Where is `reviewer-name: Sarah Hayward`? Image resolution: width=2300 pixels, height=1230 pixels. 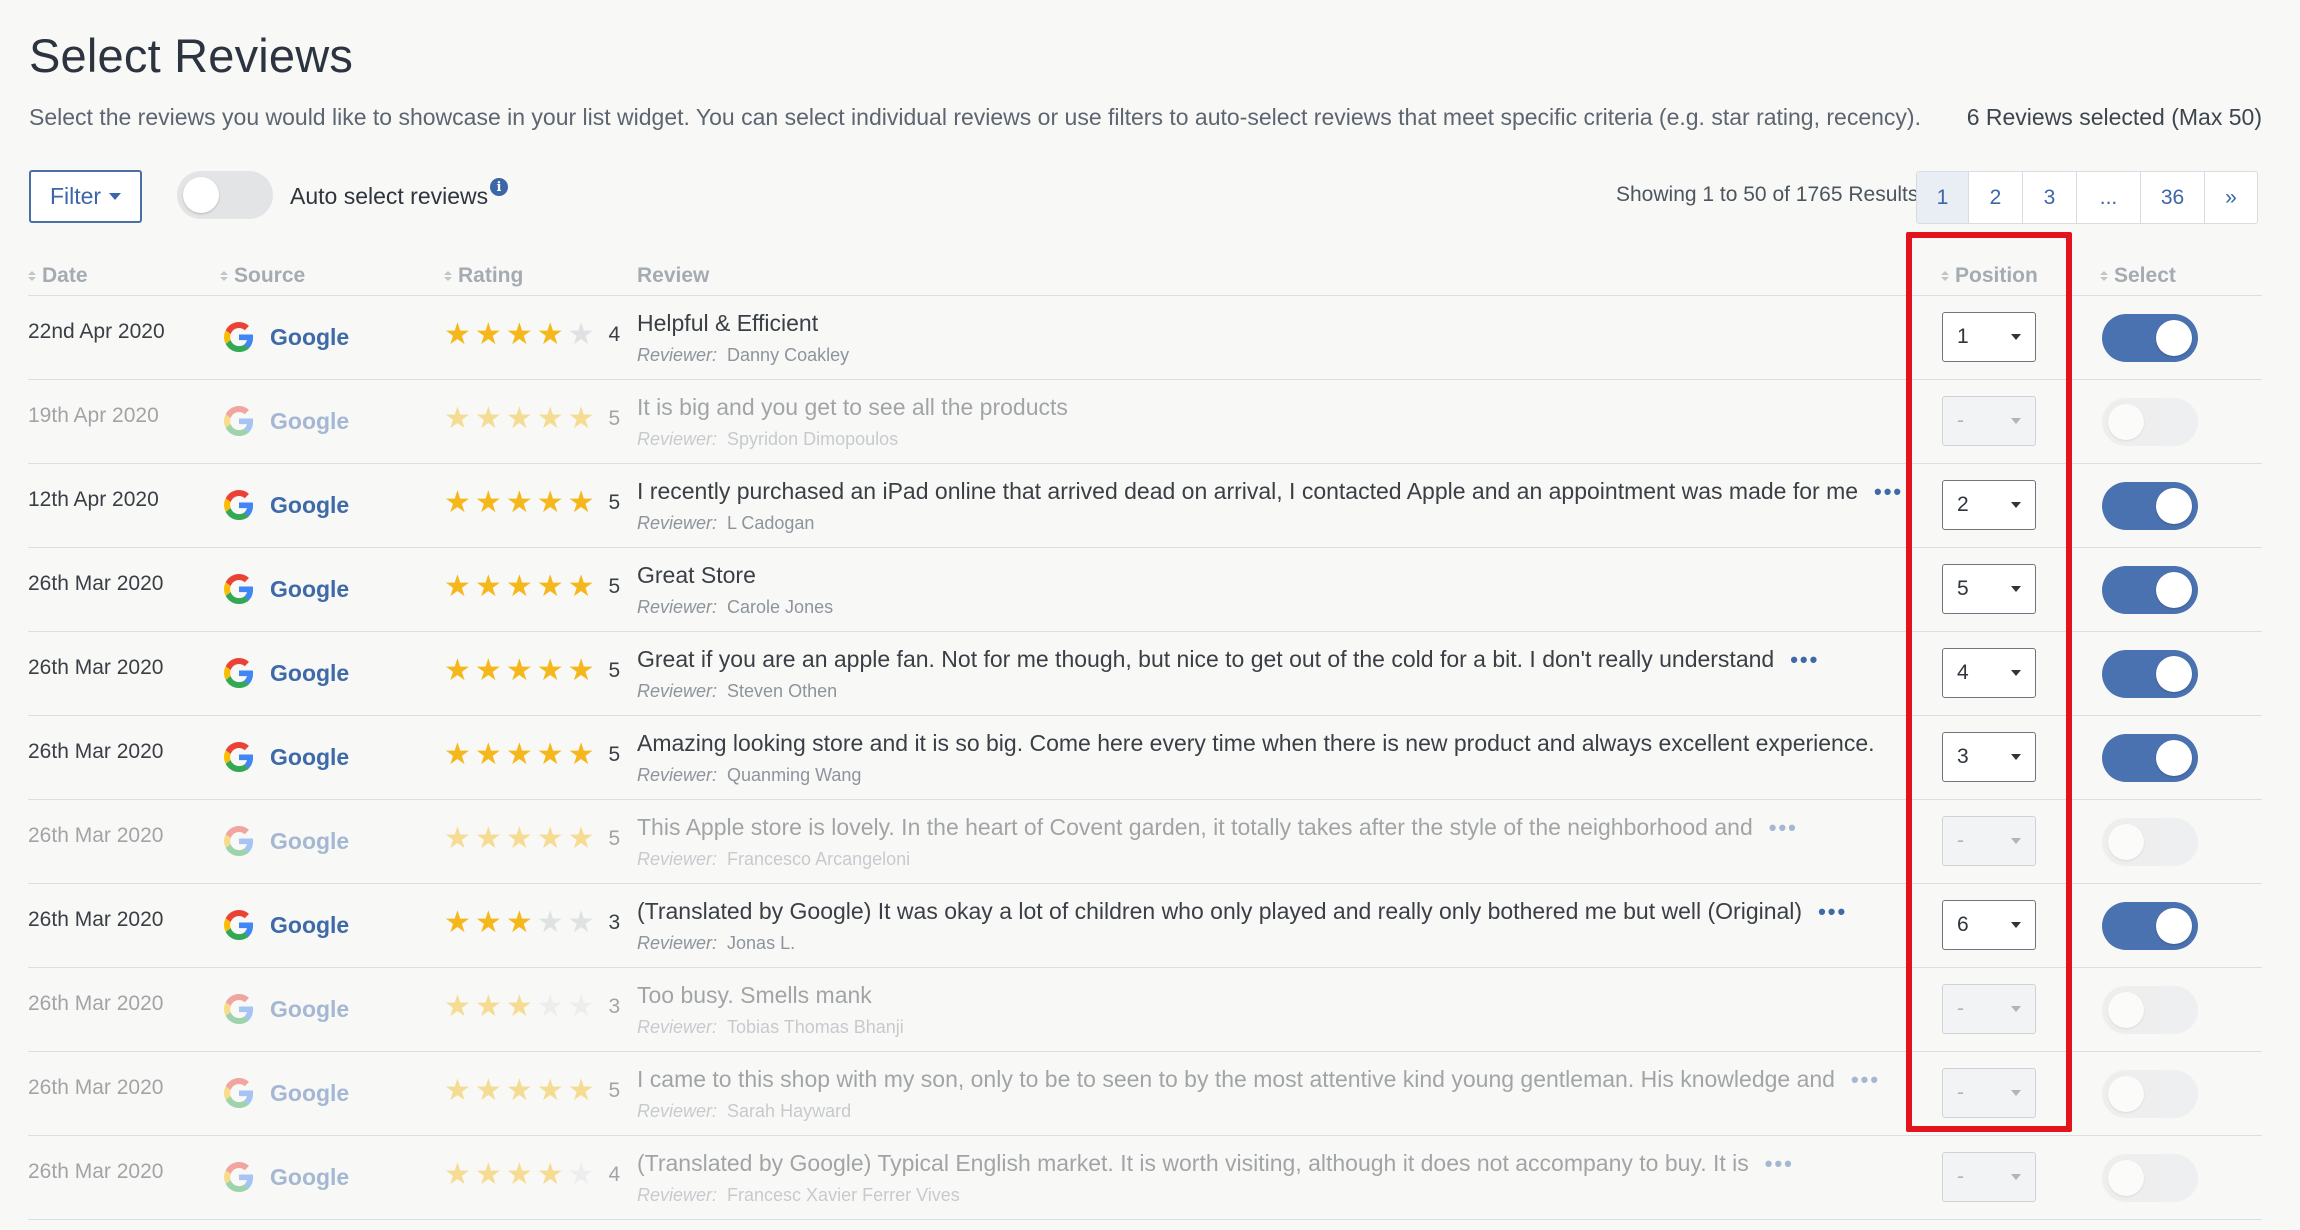 reviewer-name: Sarah Hayward is located at coordinates (789, 1111).